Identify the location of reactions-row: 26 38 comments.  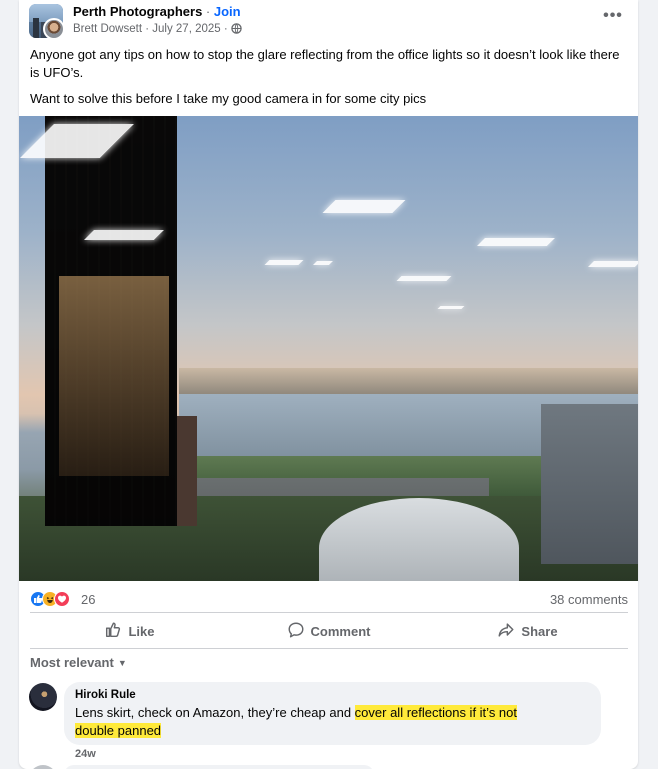
(329, 599).